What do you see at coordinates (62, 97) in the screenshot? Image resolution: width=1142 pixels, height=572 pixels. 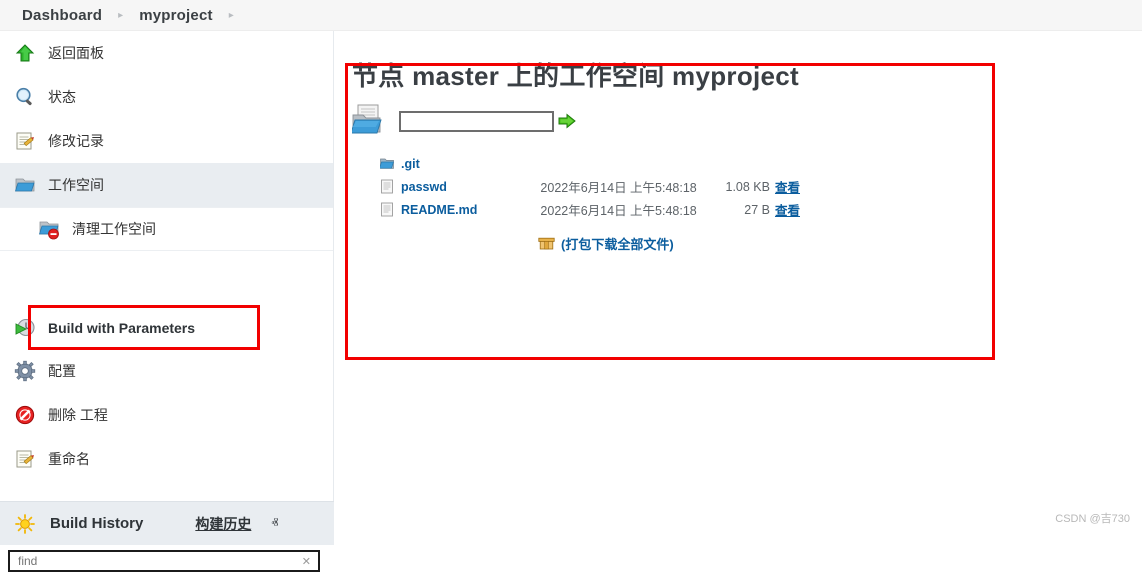 I see `sidebar-item-label: 状态` at bounding box center [62, 97].